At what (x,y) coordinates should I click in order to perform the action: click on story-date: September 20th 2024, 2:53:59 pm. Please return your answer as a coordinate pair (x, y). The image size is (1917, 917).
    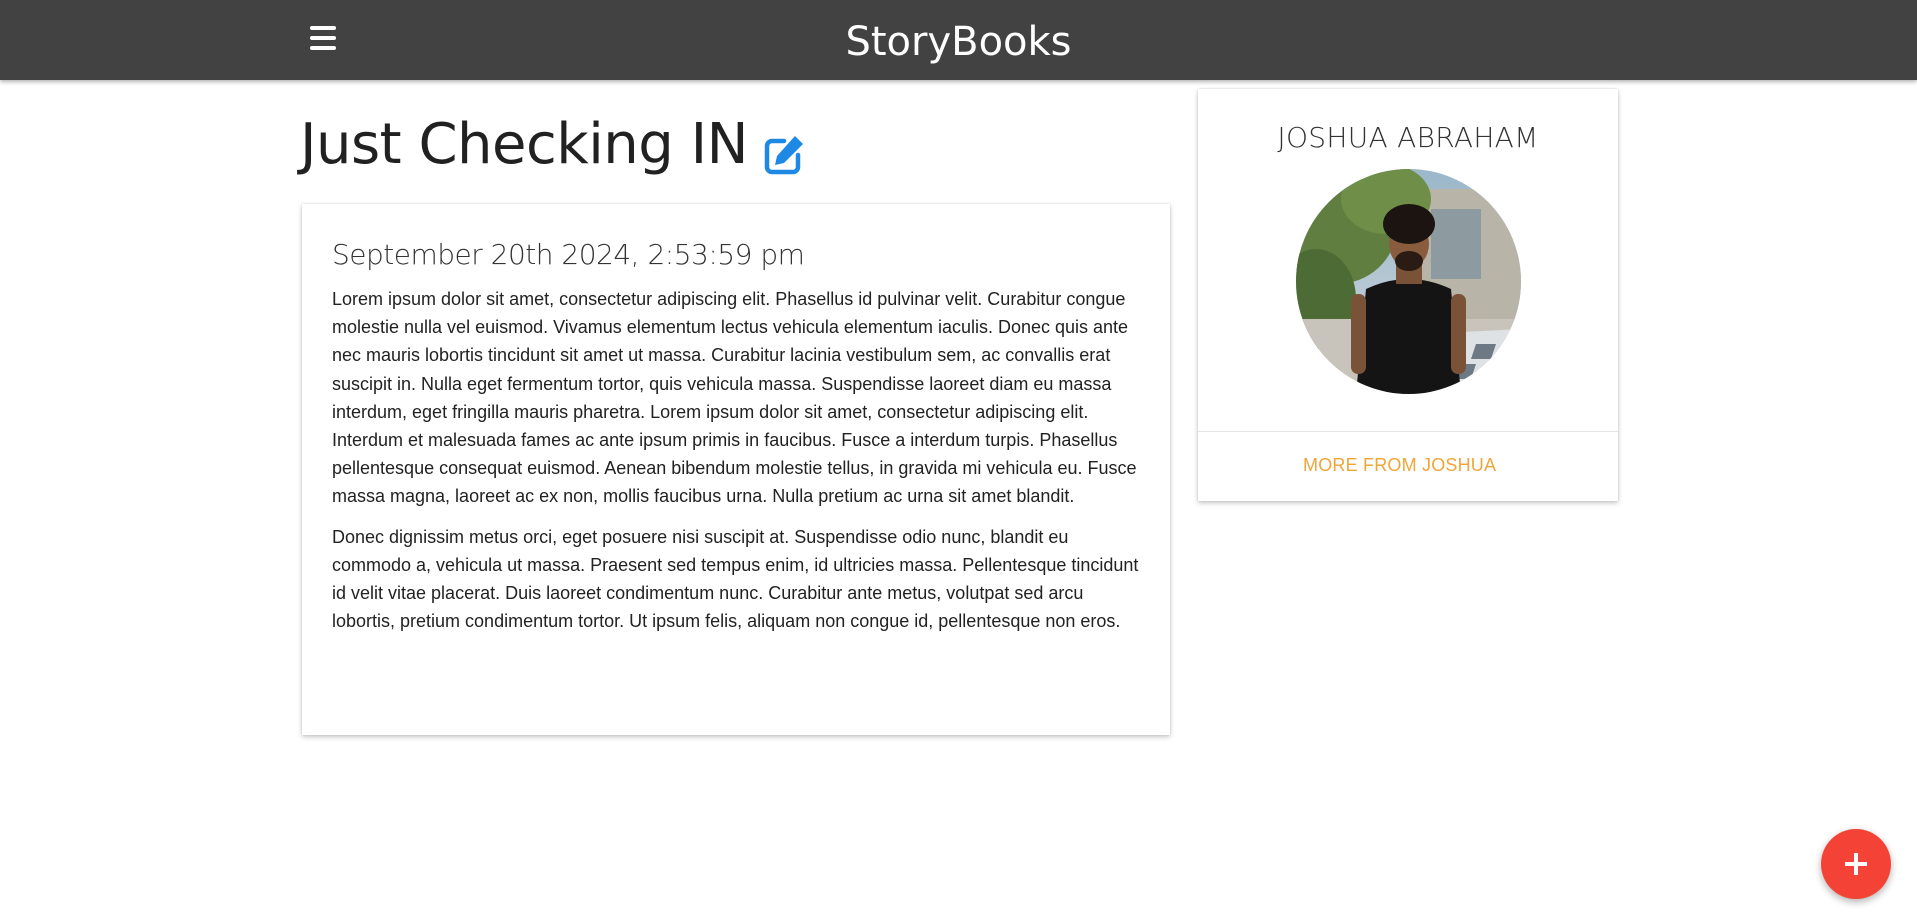
    Looking at the image, I should click on (568, 254).